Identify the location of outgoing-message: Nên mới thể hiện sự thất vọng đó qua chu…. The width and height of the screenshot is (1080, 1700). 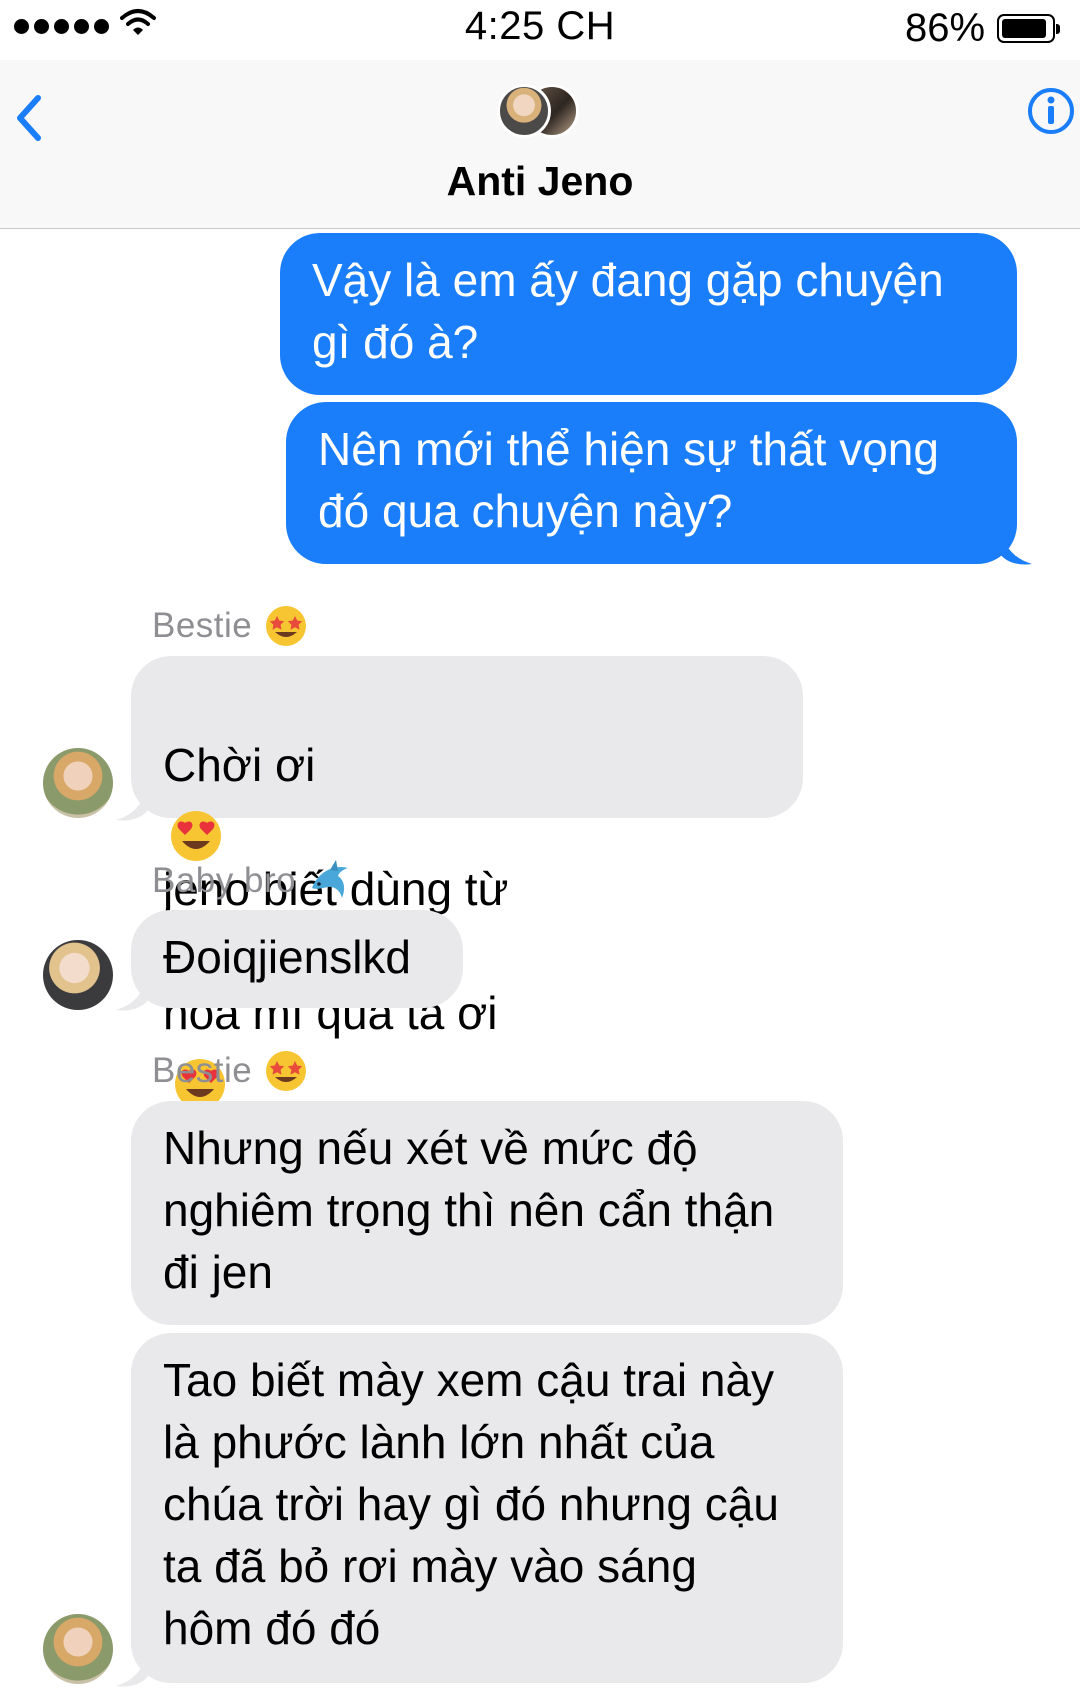
(651, 483).